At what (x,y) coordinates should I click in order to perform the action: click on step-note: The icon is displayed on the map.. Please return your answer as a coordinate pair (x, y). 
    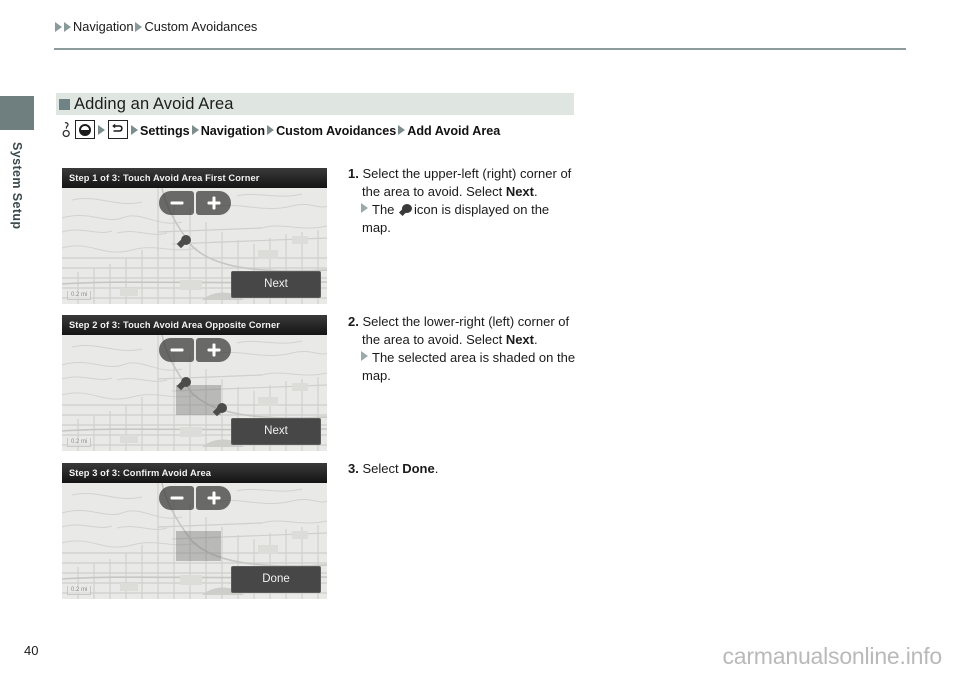
    Looking at the image, I should click on (462, 218).